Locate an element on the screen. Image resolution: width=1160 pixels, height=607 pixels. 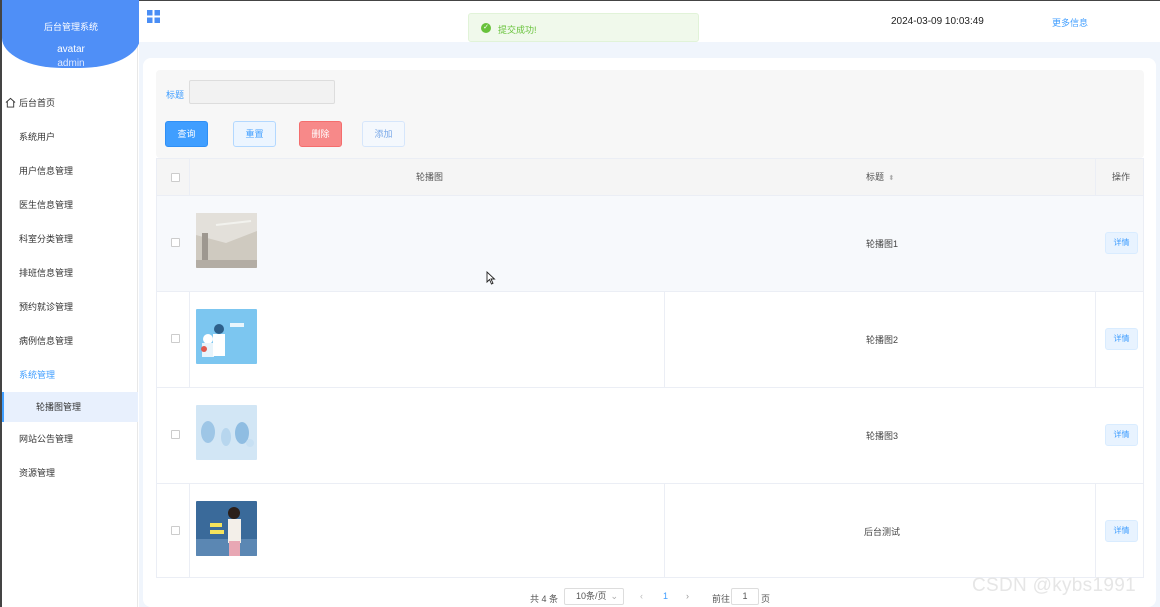
home-icon is located at coordinates (10, 102).